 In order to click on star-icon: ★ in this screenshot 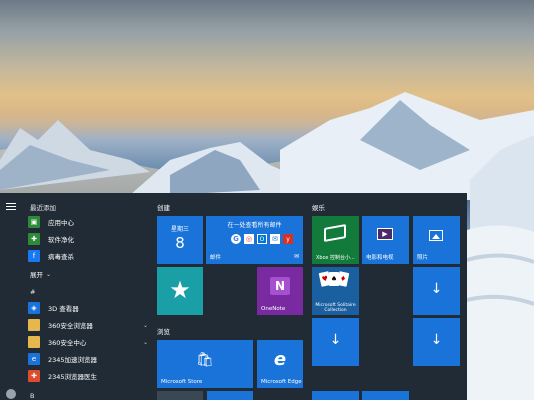, I will do `click(180, 290)`.